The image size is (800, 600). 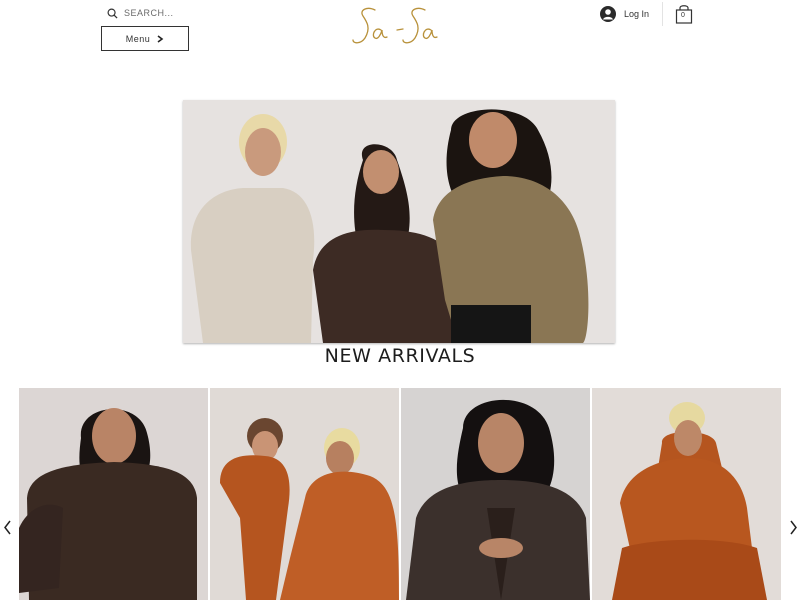 I want to click on chevron-left-icon, so click(x=7, y=527).